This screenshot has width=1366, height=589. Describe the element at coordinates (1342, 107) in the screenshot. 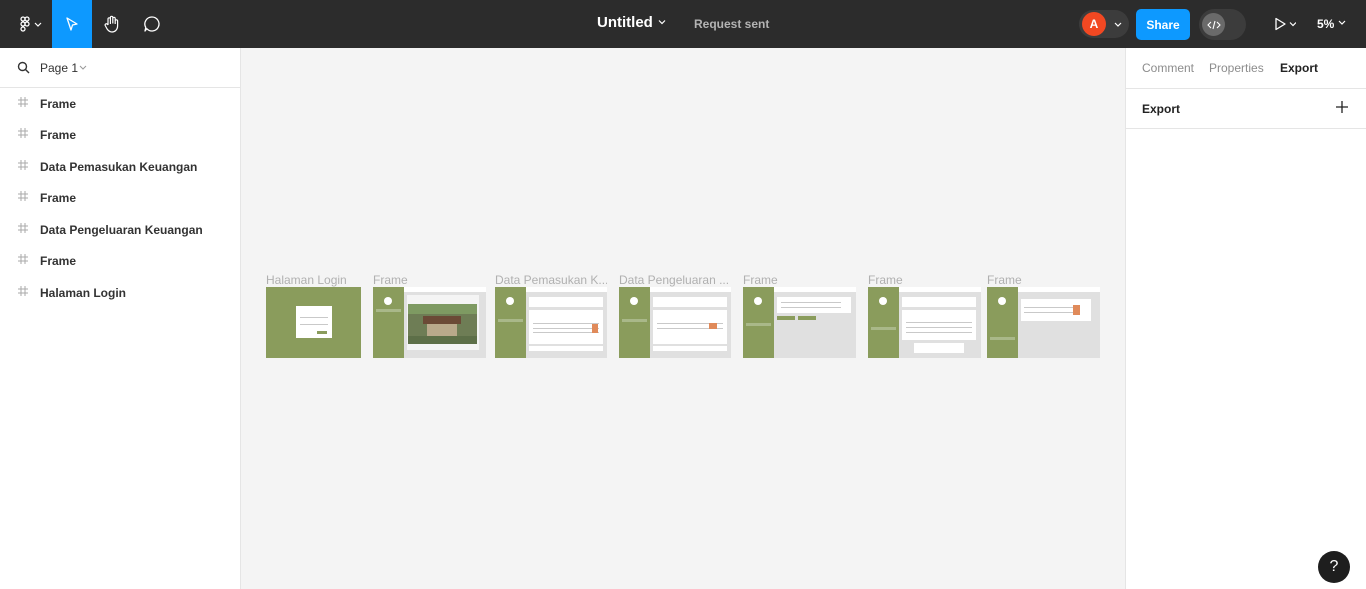

I see `plus-icon` at that location.